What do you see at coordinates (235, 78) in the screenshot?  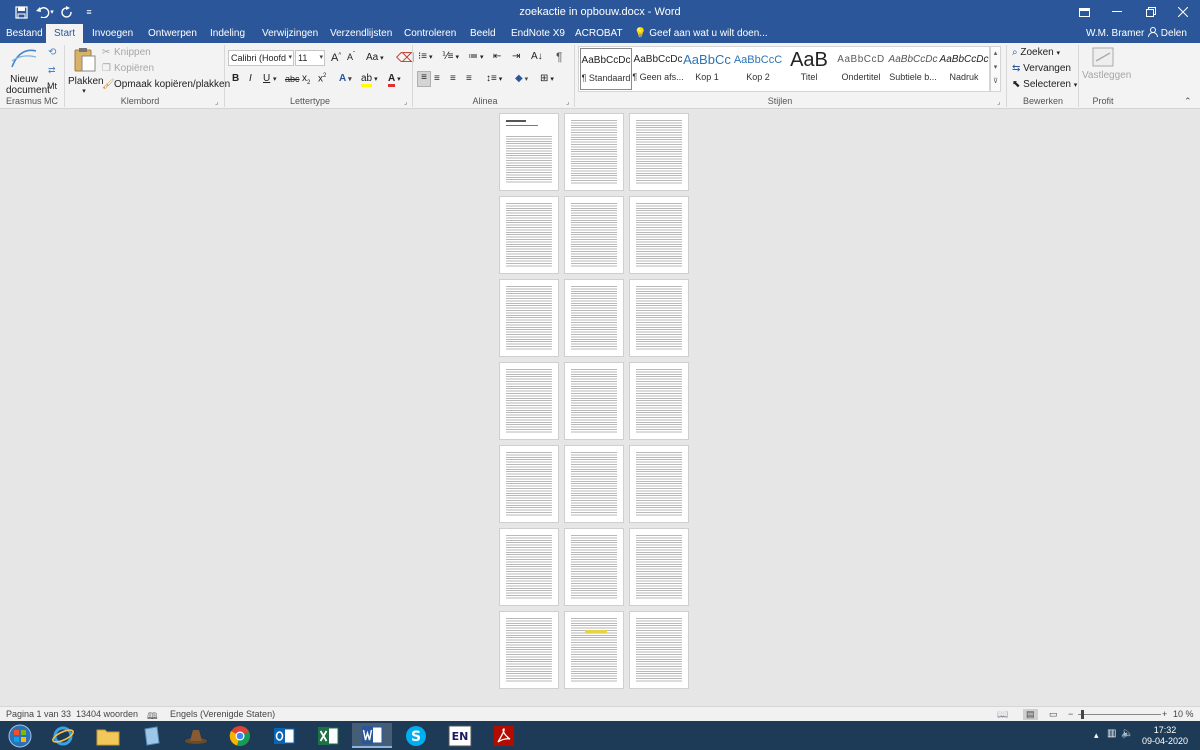 I see `bold-button: B` at bounding box center [235, 78].